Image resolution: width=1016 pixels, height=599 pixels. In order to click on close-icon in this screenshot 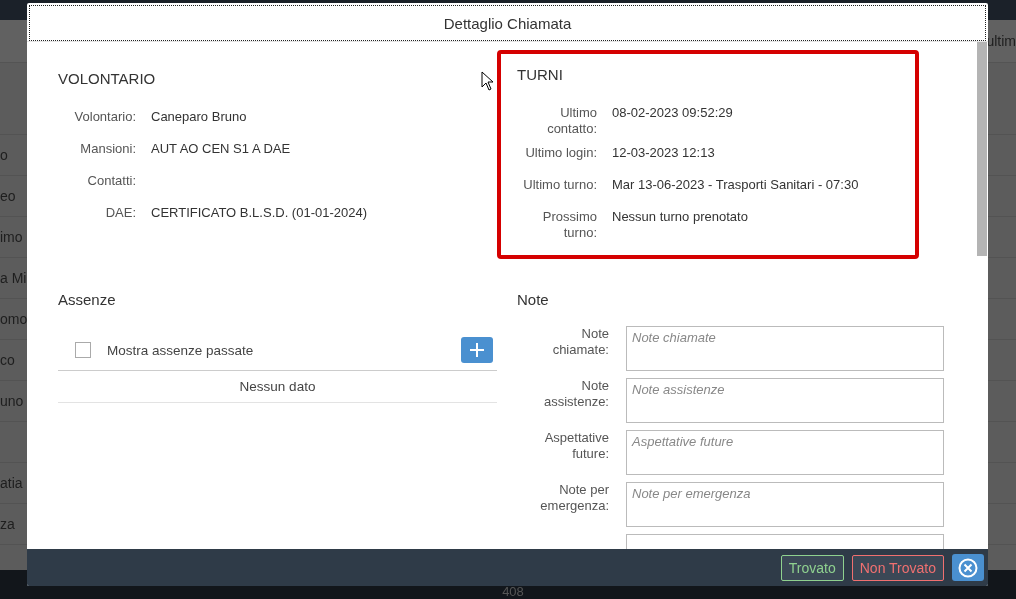, I will do `click(968, 567)`.